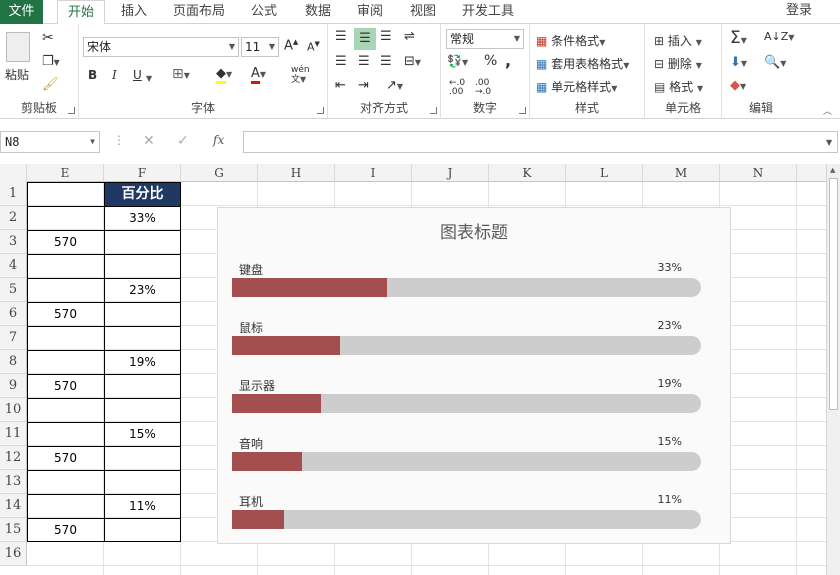 Image resolution: width=840 pixels, height=575 pixels. Describe the element at coordinates (775, 62) in the screenshot. I see `find-select-icon: 🔍▼` at that location.